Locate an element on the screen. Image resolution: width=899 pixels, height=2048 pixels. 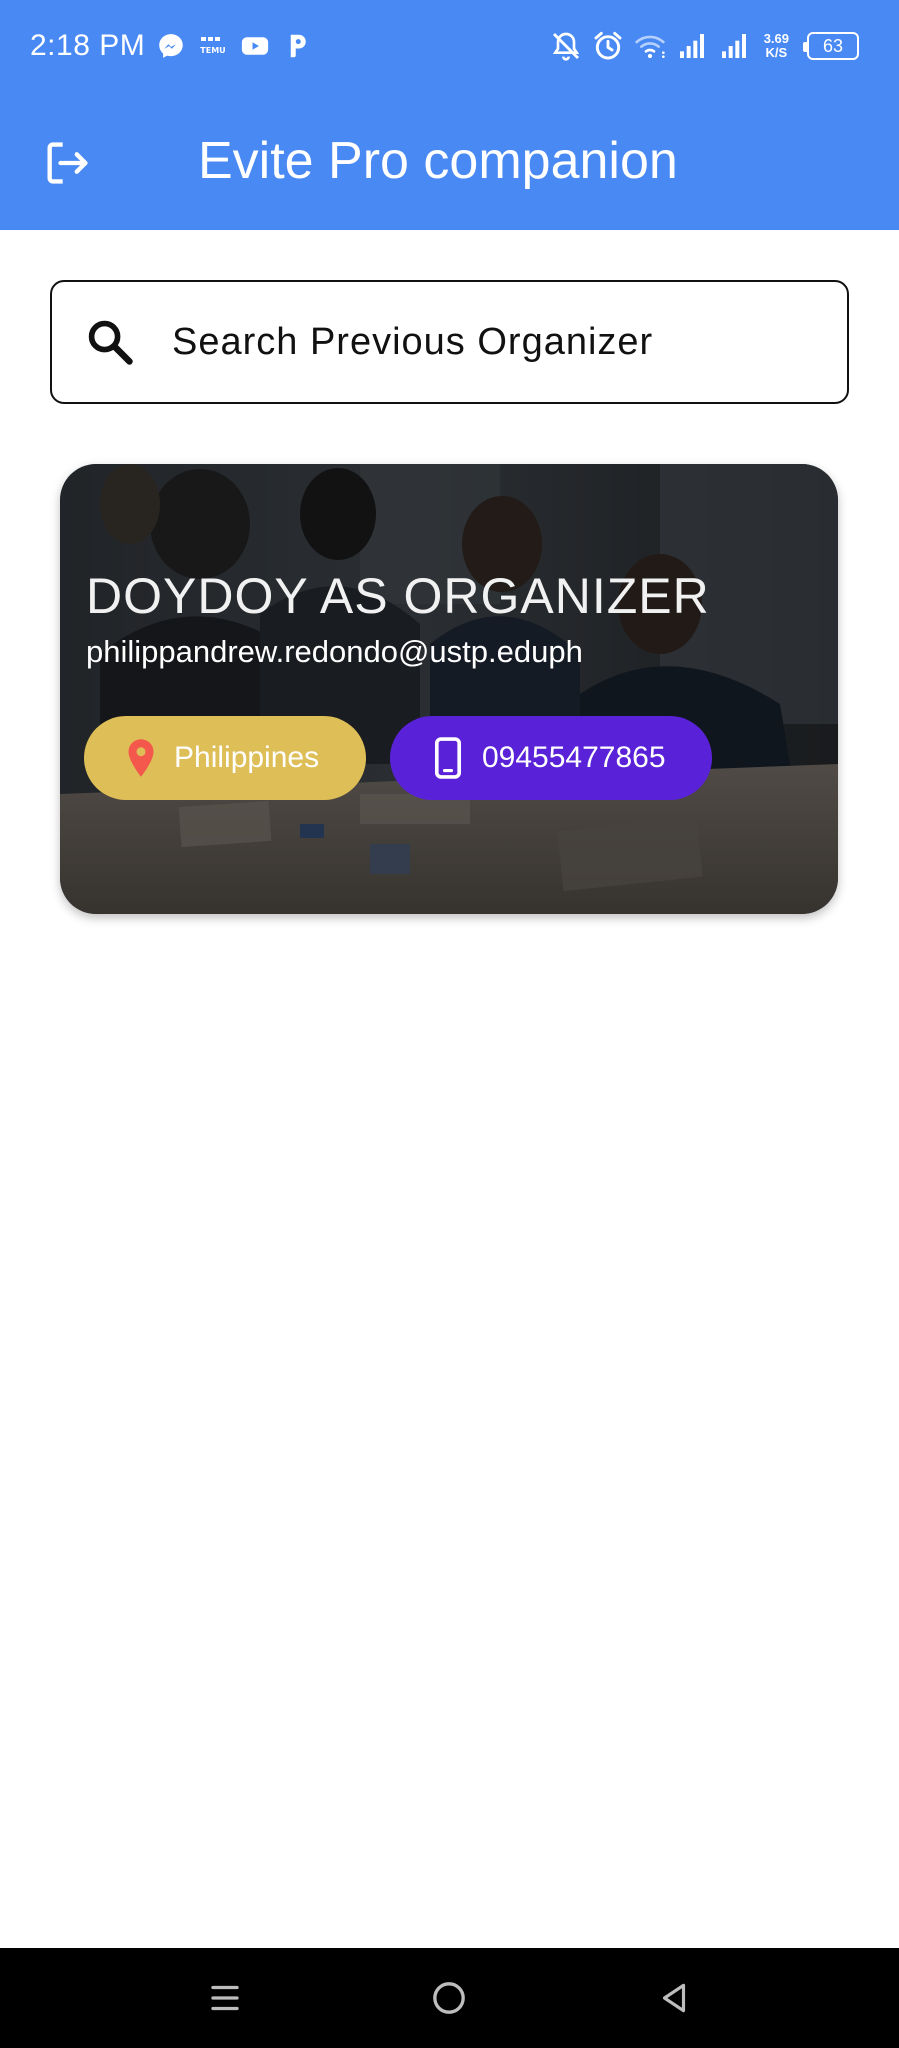
organizer-email: philippandrew.redondo@ustp.eduph is located at coordinates (334, 651).